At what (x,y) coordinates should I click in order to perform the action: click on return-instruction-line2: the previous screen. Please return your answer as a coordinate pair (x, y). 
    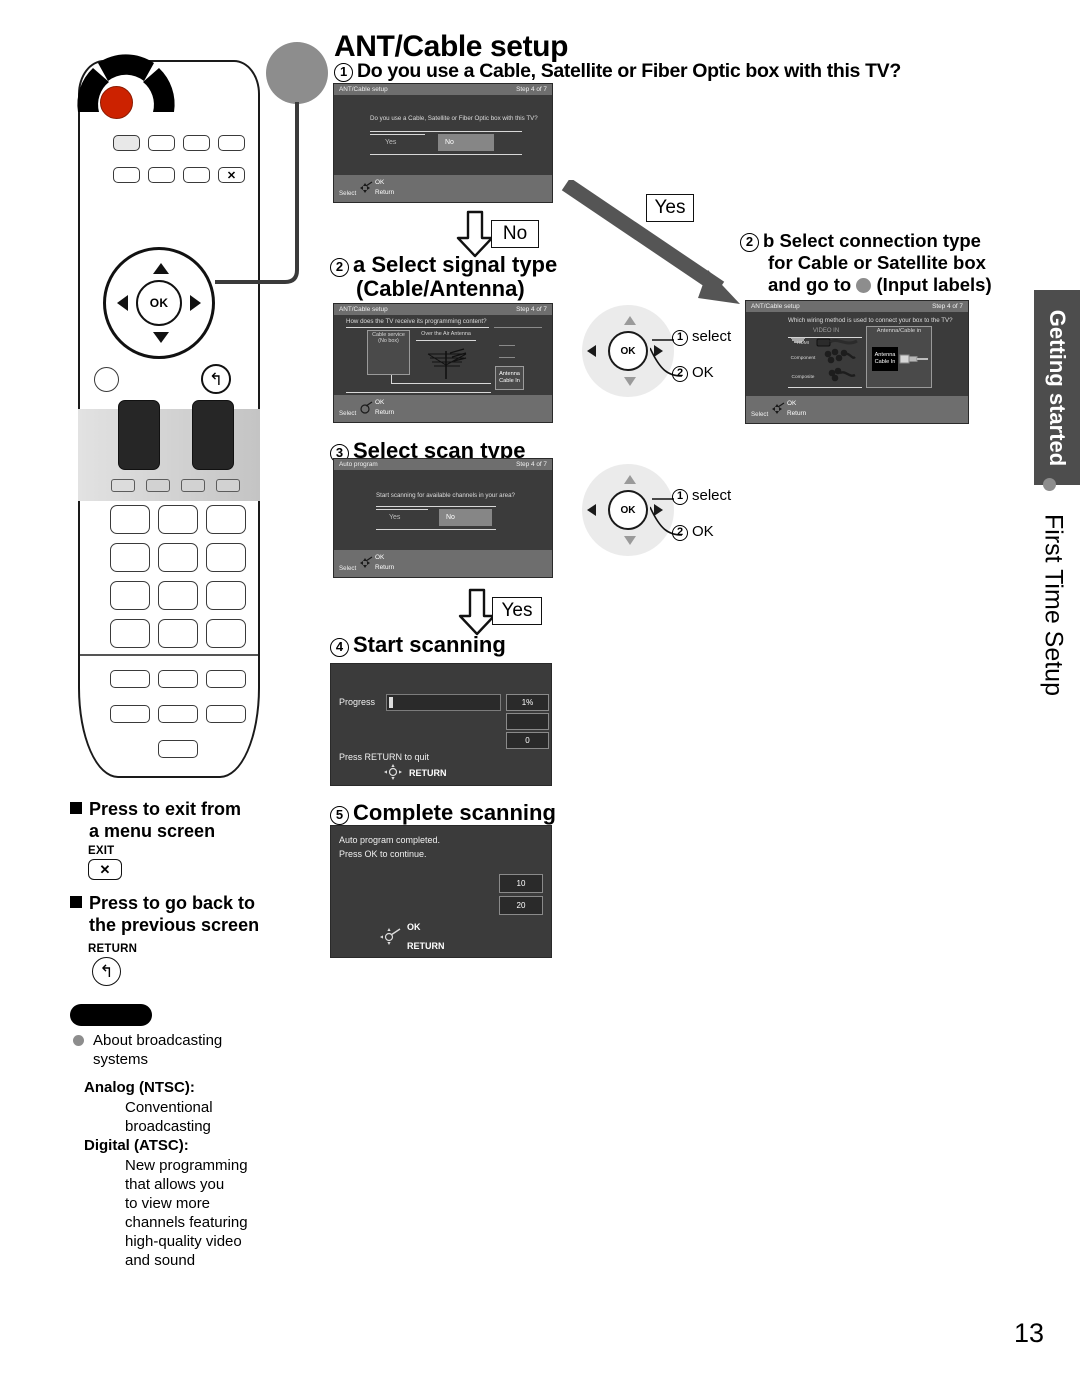
    Looking at the image, I should click on (174, 925).